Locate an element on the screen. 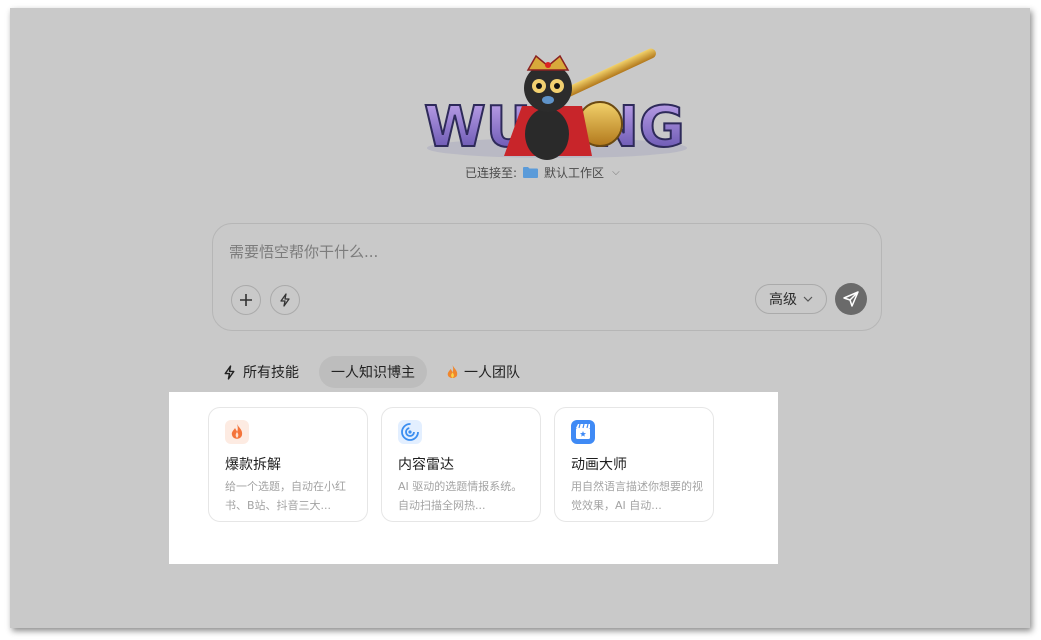  card-title: 爆款拆解 is located at coordinates (253, 465).